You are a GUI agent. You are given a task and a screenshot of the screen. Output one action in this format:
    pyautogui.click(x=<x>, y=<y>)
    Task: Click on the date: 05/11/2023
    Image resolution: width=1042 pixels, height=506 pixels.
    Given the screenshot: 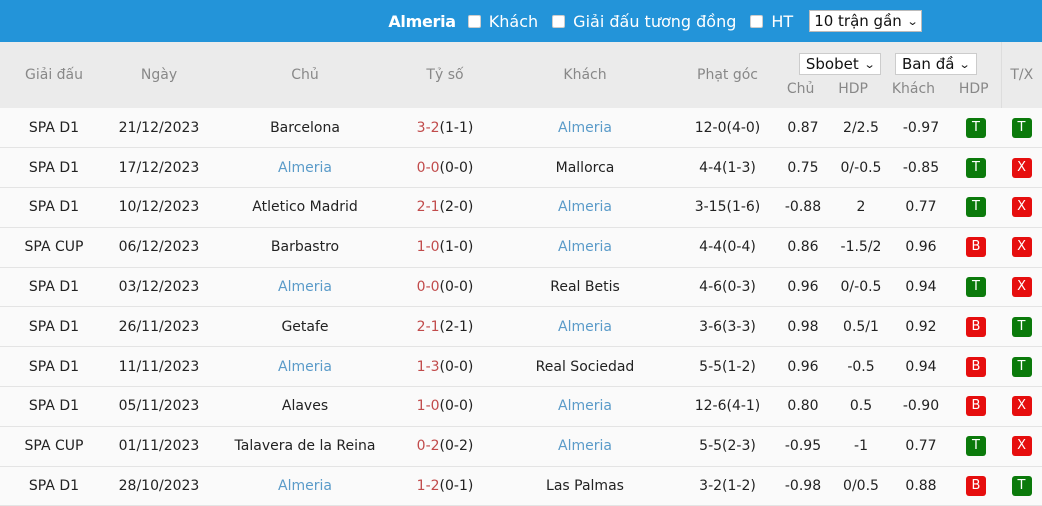 What is the action you would take?
    pyautogui.click(x=159, y=406)
    